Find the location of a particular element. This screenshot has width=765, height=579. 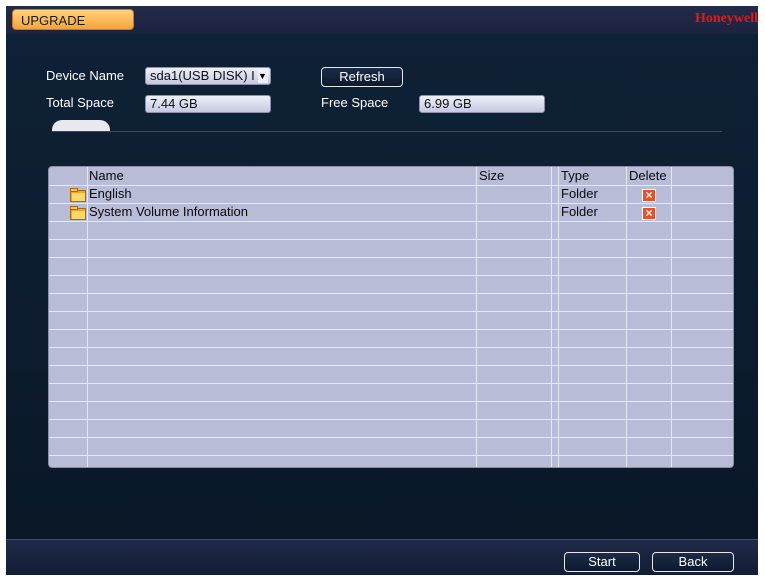

start-button: Start is located at coordinates (602, 562).